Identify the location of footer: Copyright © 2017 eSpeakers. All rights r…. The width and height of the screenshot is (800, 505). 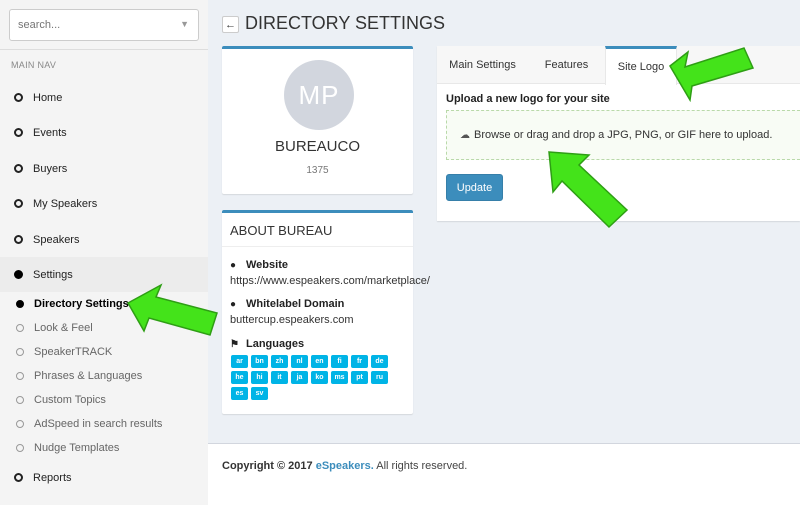
(504, 474).